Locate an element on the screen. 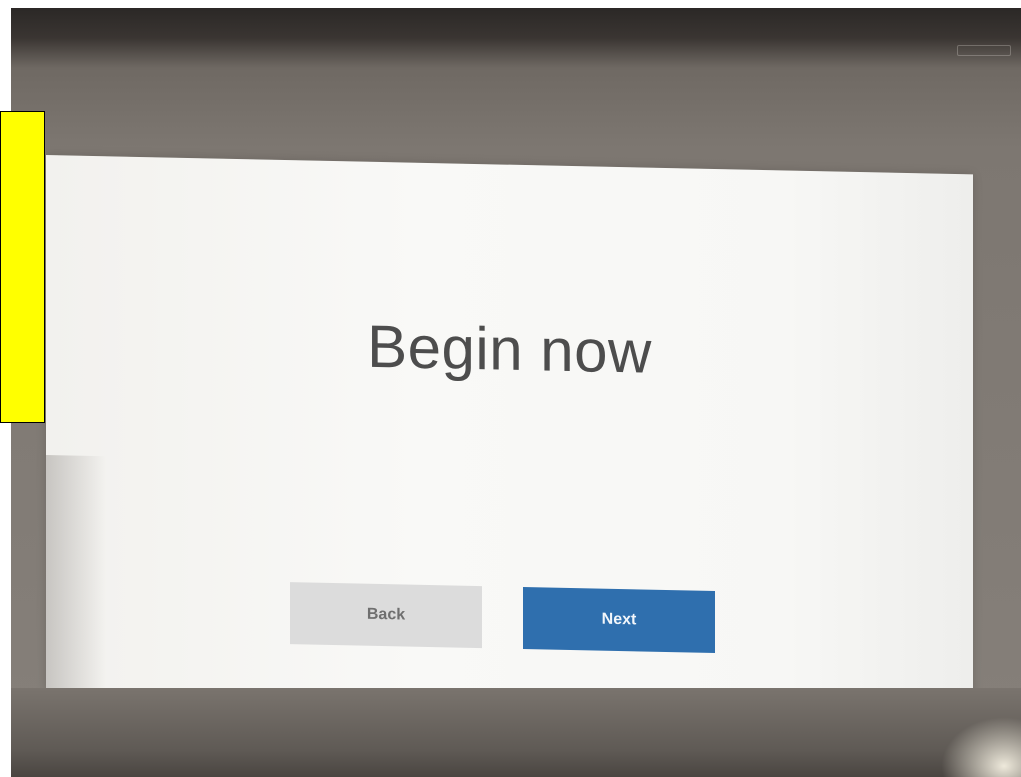  back-button: Back is located at coordinates (386, 615).